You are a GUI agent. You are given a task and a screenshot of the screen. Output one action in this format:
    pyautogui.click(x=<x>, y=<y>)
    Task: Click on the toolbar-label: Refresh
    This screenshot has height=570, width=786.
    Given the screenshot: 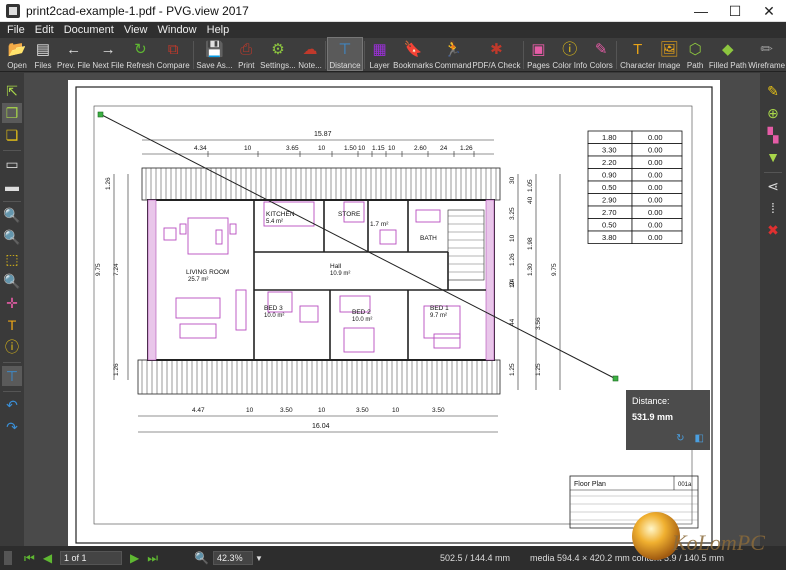 What is the action you would take?
    pyautogui.click(x=140, y=65)
    